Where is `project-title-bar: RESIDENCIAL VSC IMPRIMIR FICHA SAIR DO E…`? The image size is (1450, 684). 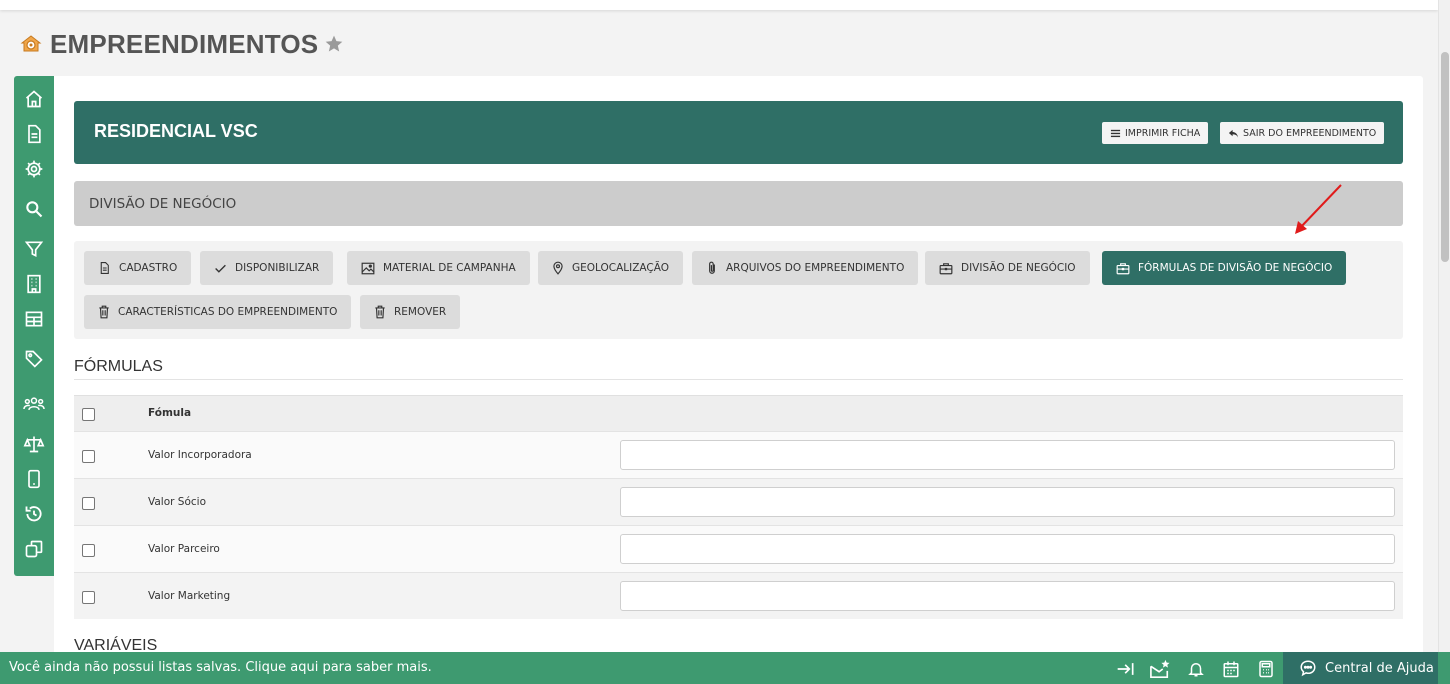
project-title-bar: RESIDENCIAL VSC IMPRIMIR FICHA SAIR DO E… is located at coordinates (738, 132).